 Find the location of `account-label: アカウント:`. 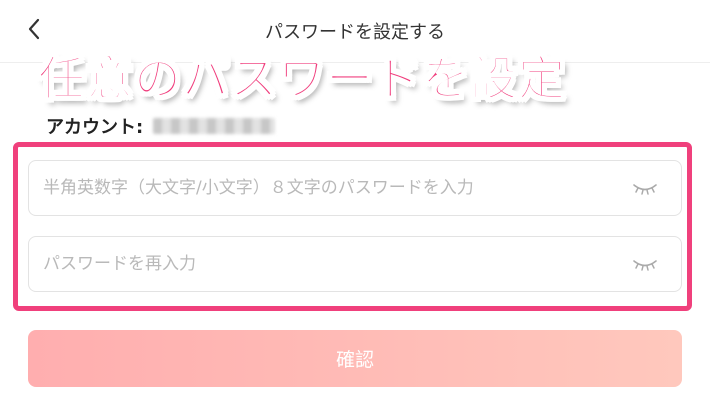

account-label: アカウント: is located at coordinates (95, 127).